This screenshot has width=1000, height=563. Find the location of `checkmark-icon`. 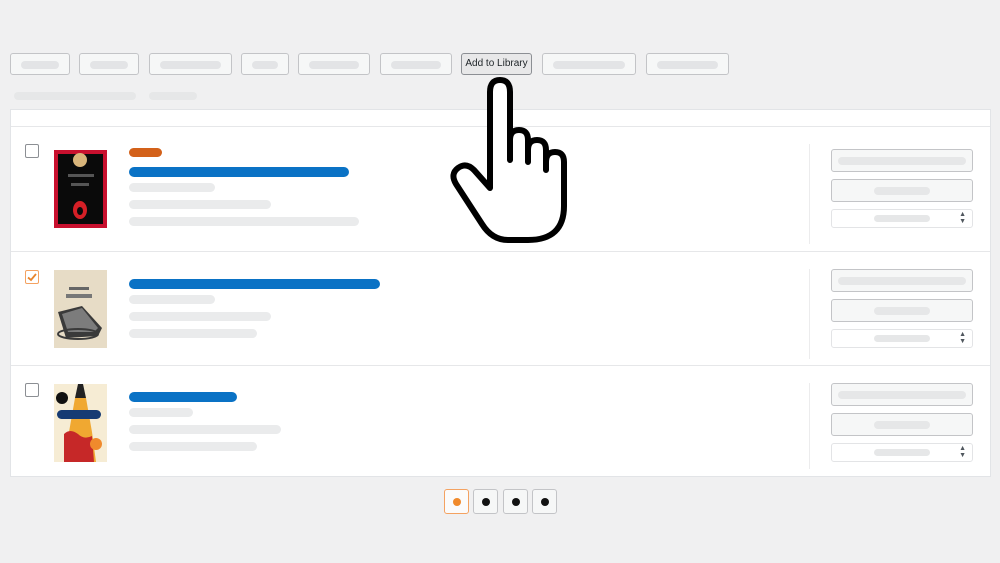

checkmark-icon is located at coordinates (32, 277).